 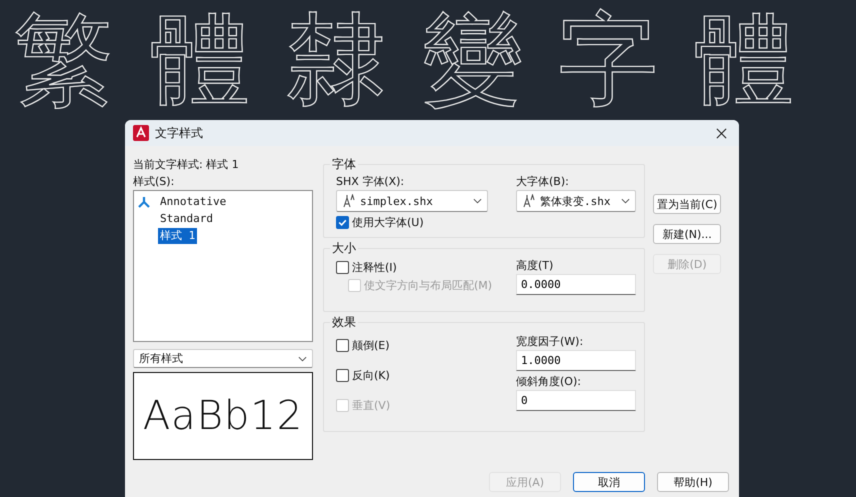 I want to click on height-field: 0.0000, so click(x=576, y=284).